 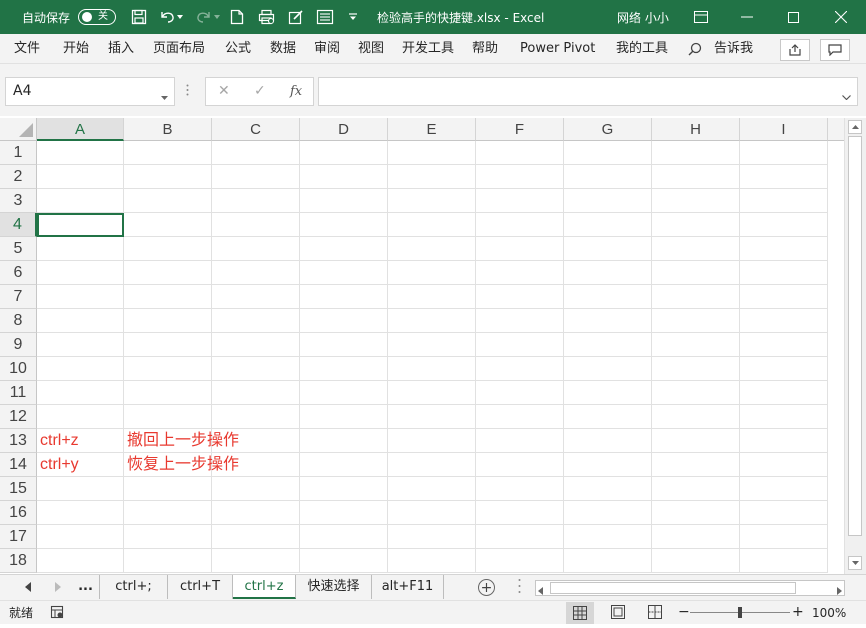 What do you see at coordinates (608, 177) in the screenshot?
I see `cell-g2` at bounding box center [608, 177].